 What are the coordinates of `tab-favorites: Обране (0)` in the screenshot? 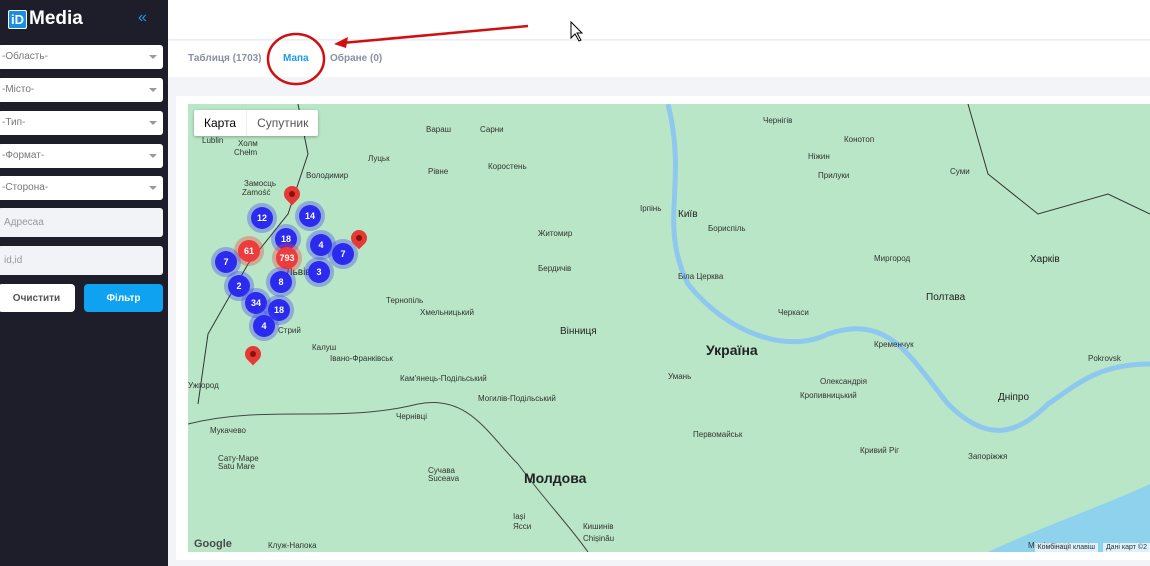 It's located at (356, 58).